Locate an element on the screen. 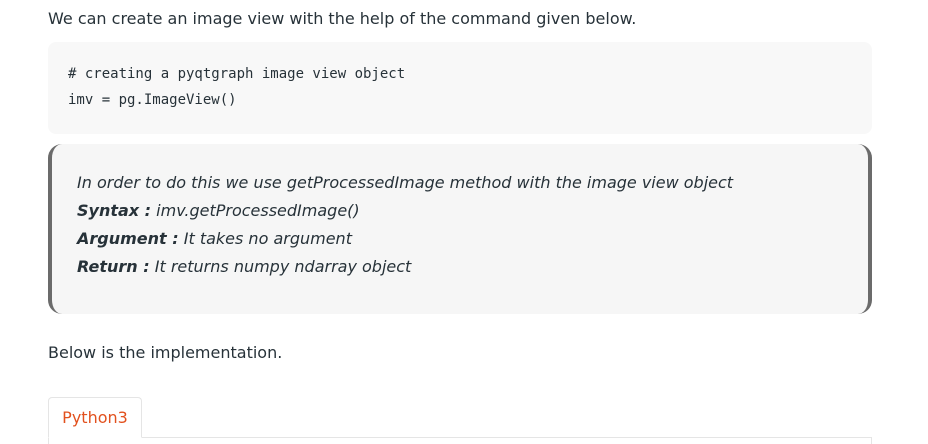 This screenshot has height=444, width=928. code-tabs-panel is located at coordinates (460, 440).